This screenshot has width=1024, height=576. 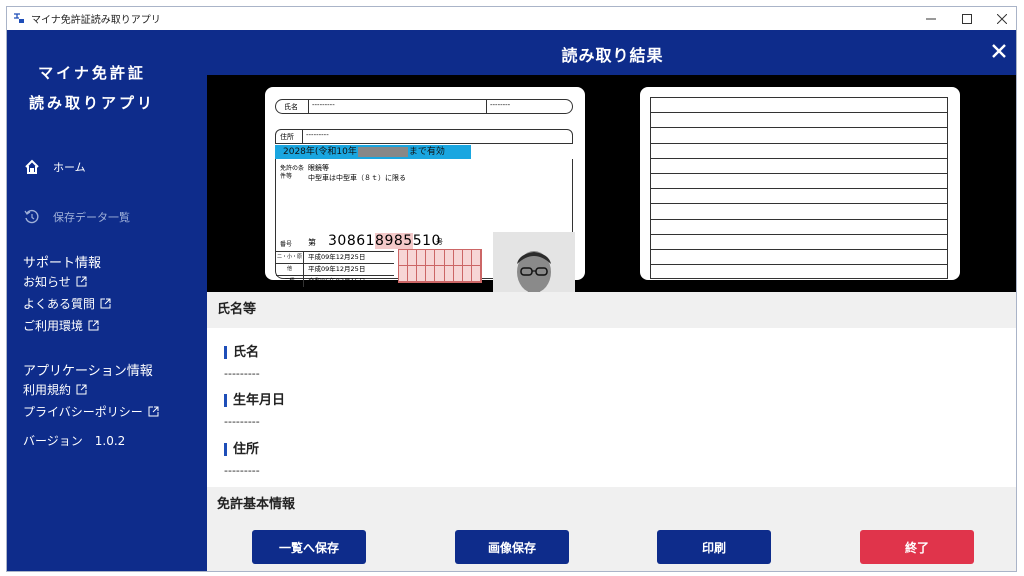 I want to click on date-key: 二種, so click(x=290, y=281).